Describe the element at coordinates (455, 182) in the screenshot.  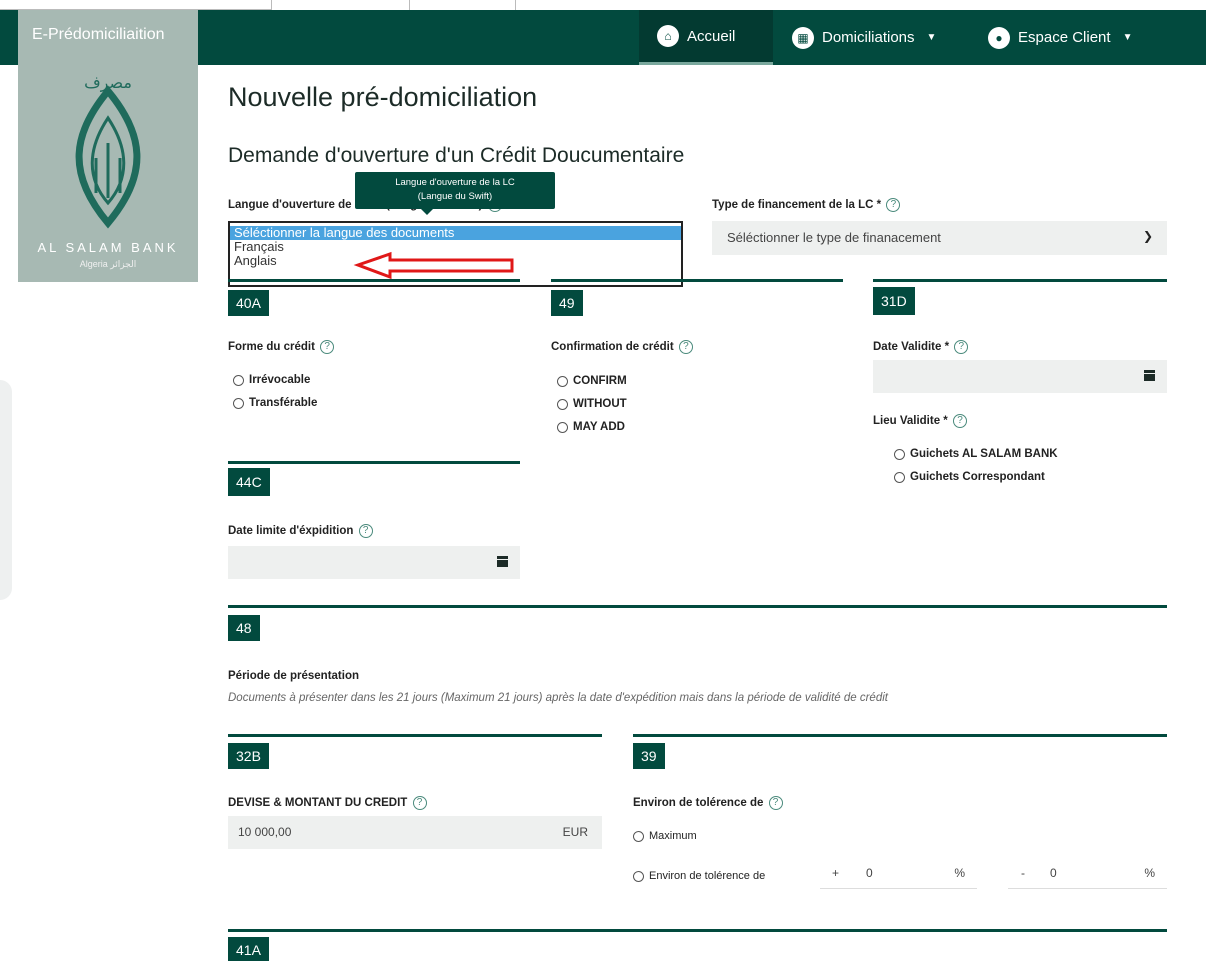
I see `tooltip-line-1: Langue d'ouverture de la LC` at that location.